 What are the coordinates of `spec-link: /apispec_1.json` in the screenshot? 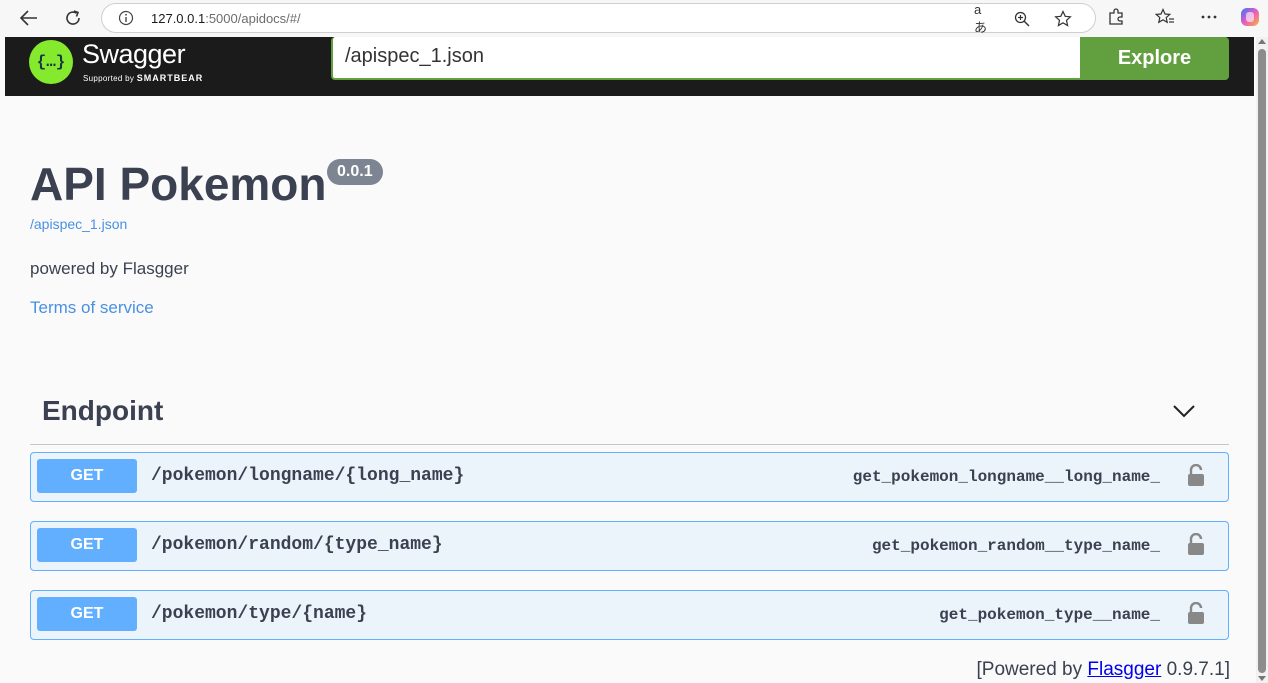 It's located at (78, 224).